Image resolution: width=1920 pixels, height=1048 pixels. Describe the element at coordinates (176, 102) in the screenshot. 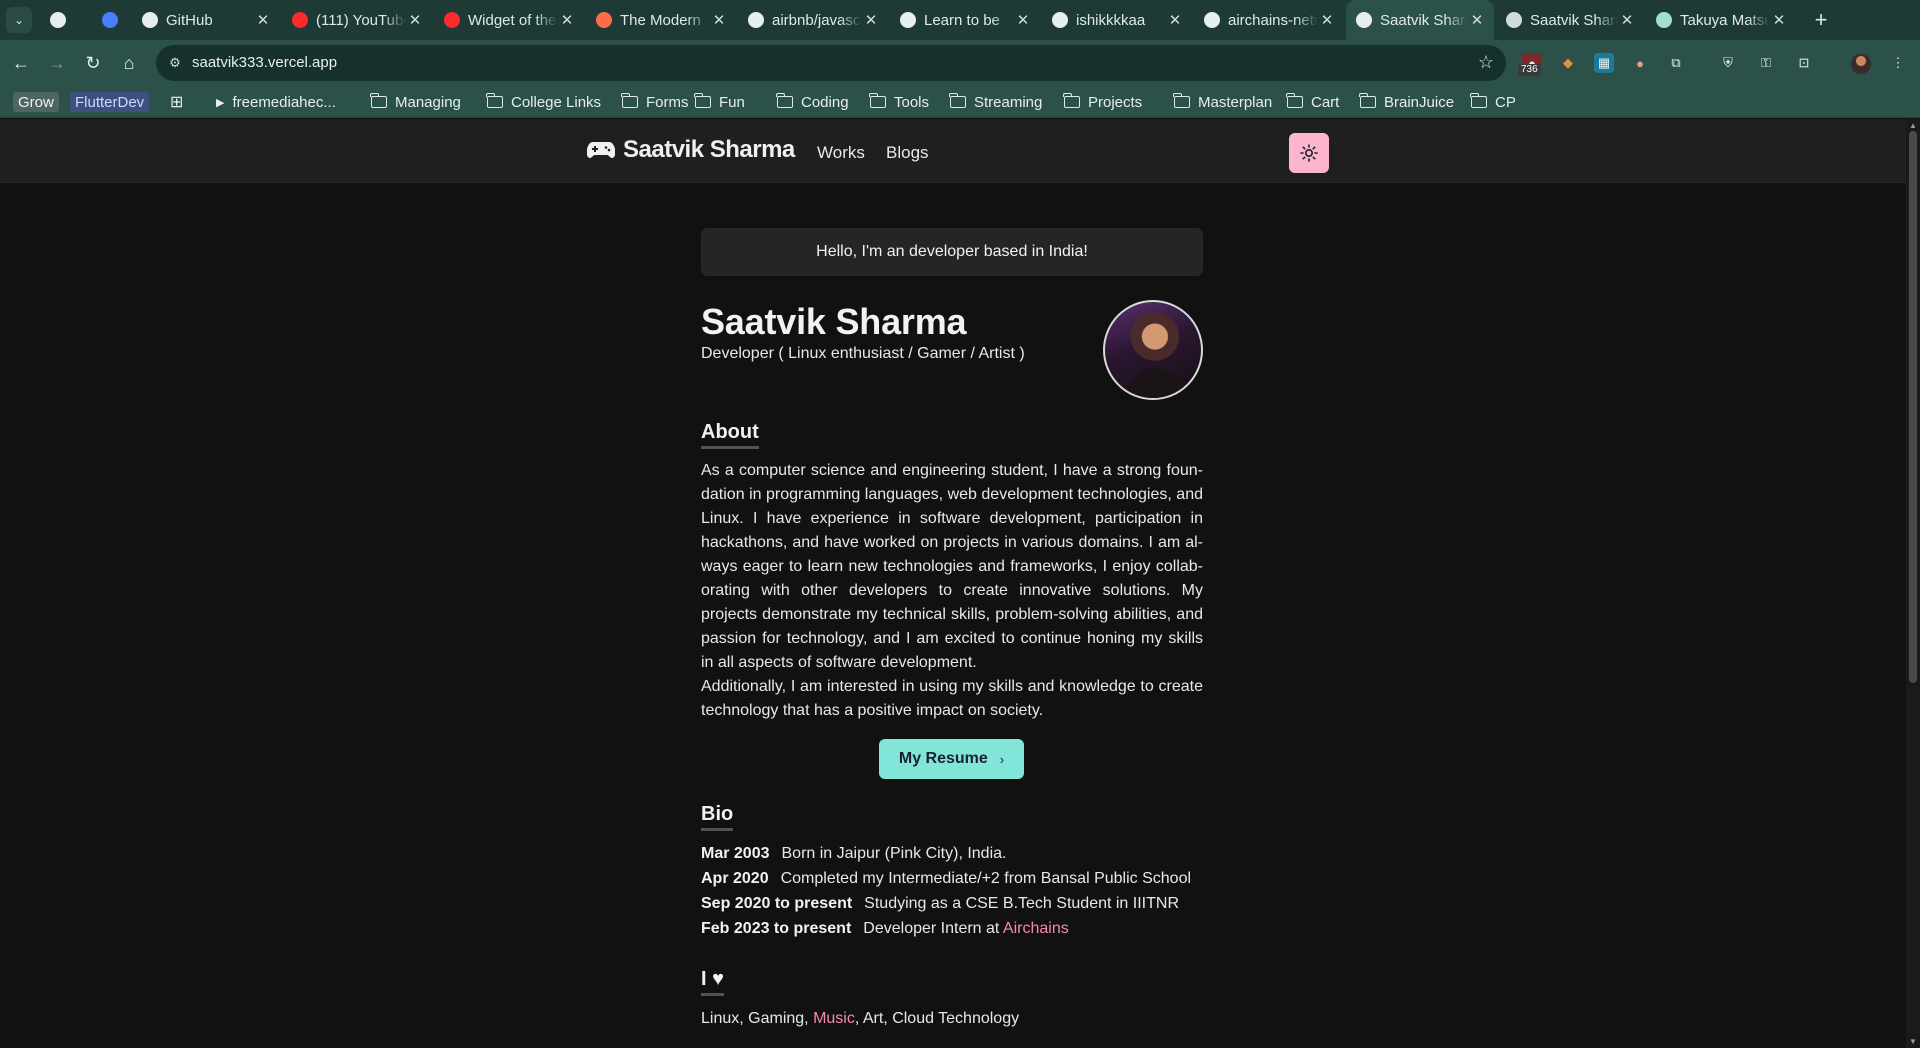

I see `apps-grid-icon: ⊞` at that location.